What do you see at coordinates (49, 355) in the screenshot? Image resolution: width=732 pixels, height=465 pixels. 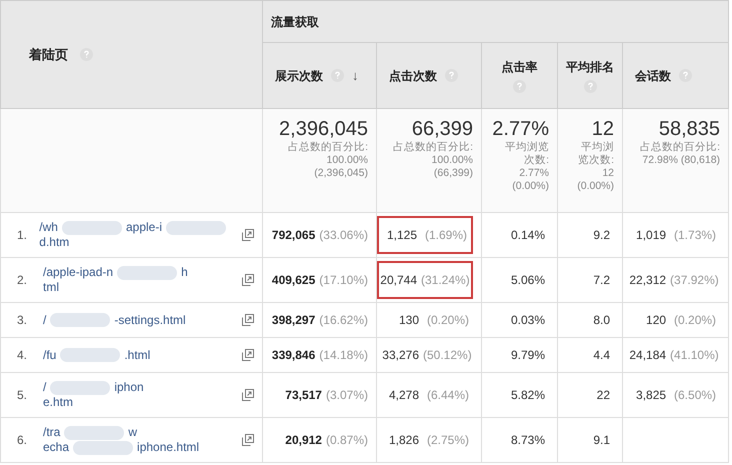 I see `landing-page-link: /fu` at bounding box center [49, 355].